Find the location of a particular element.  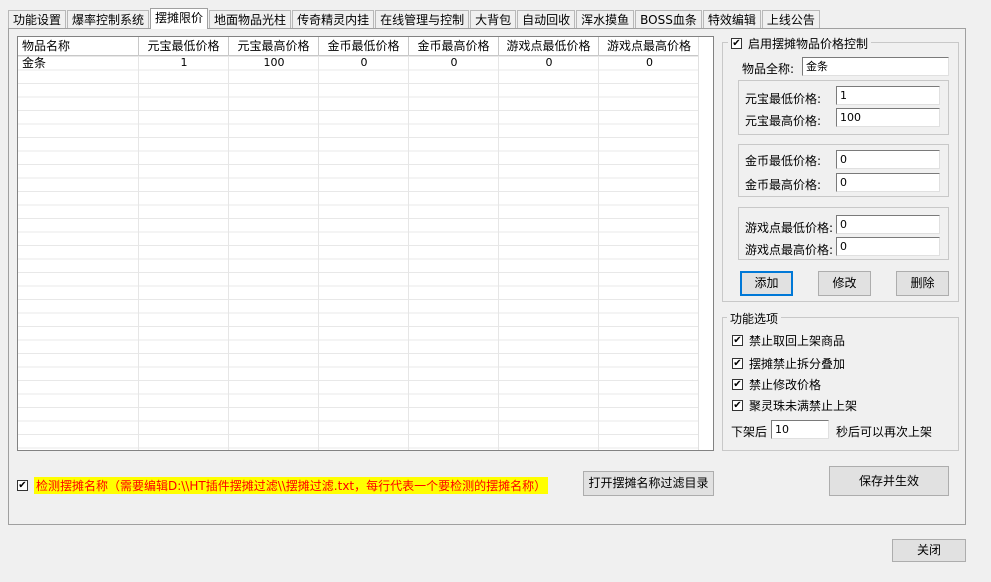

add-button: 添加 is located at coordinates (766, 283).